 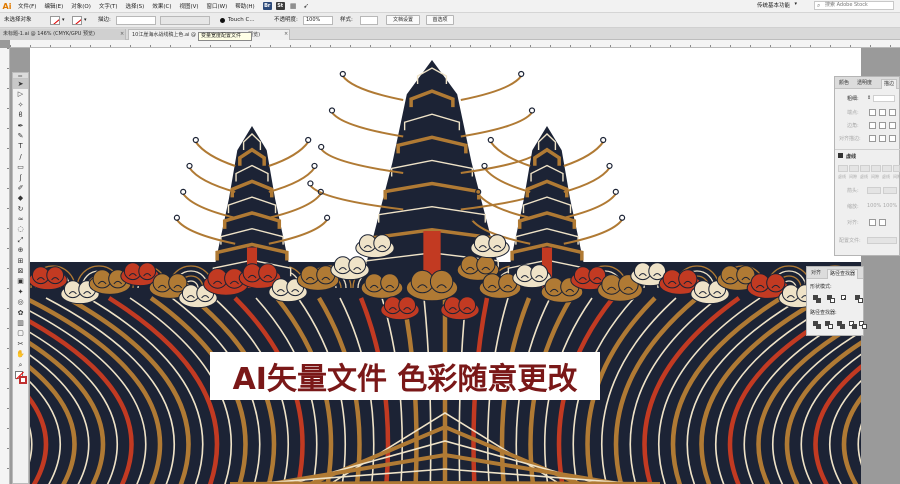 What do you see at coordinates (20, 209) in the screenshot?
I see `rotate-tool: ↻` at bounding box center [20, 209].